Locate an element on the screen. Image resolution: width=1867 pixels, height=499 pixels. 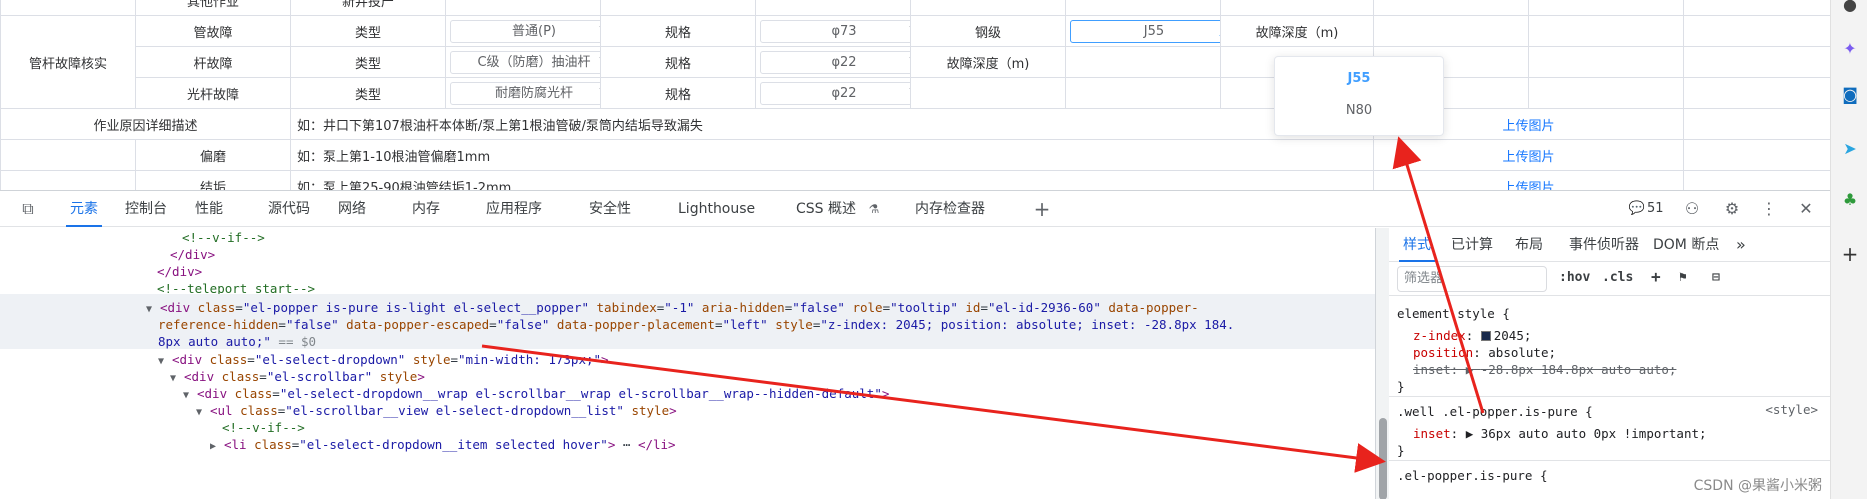
more-tabs-icon: » is located at coordinates (1741, 245).